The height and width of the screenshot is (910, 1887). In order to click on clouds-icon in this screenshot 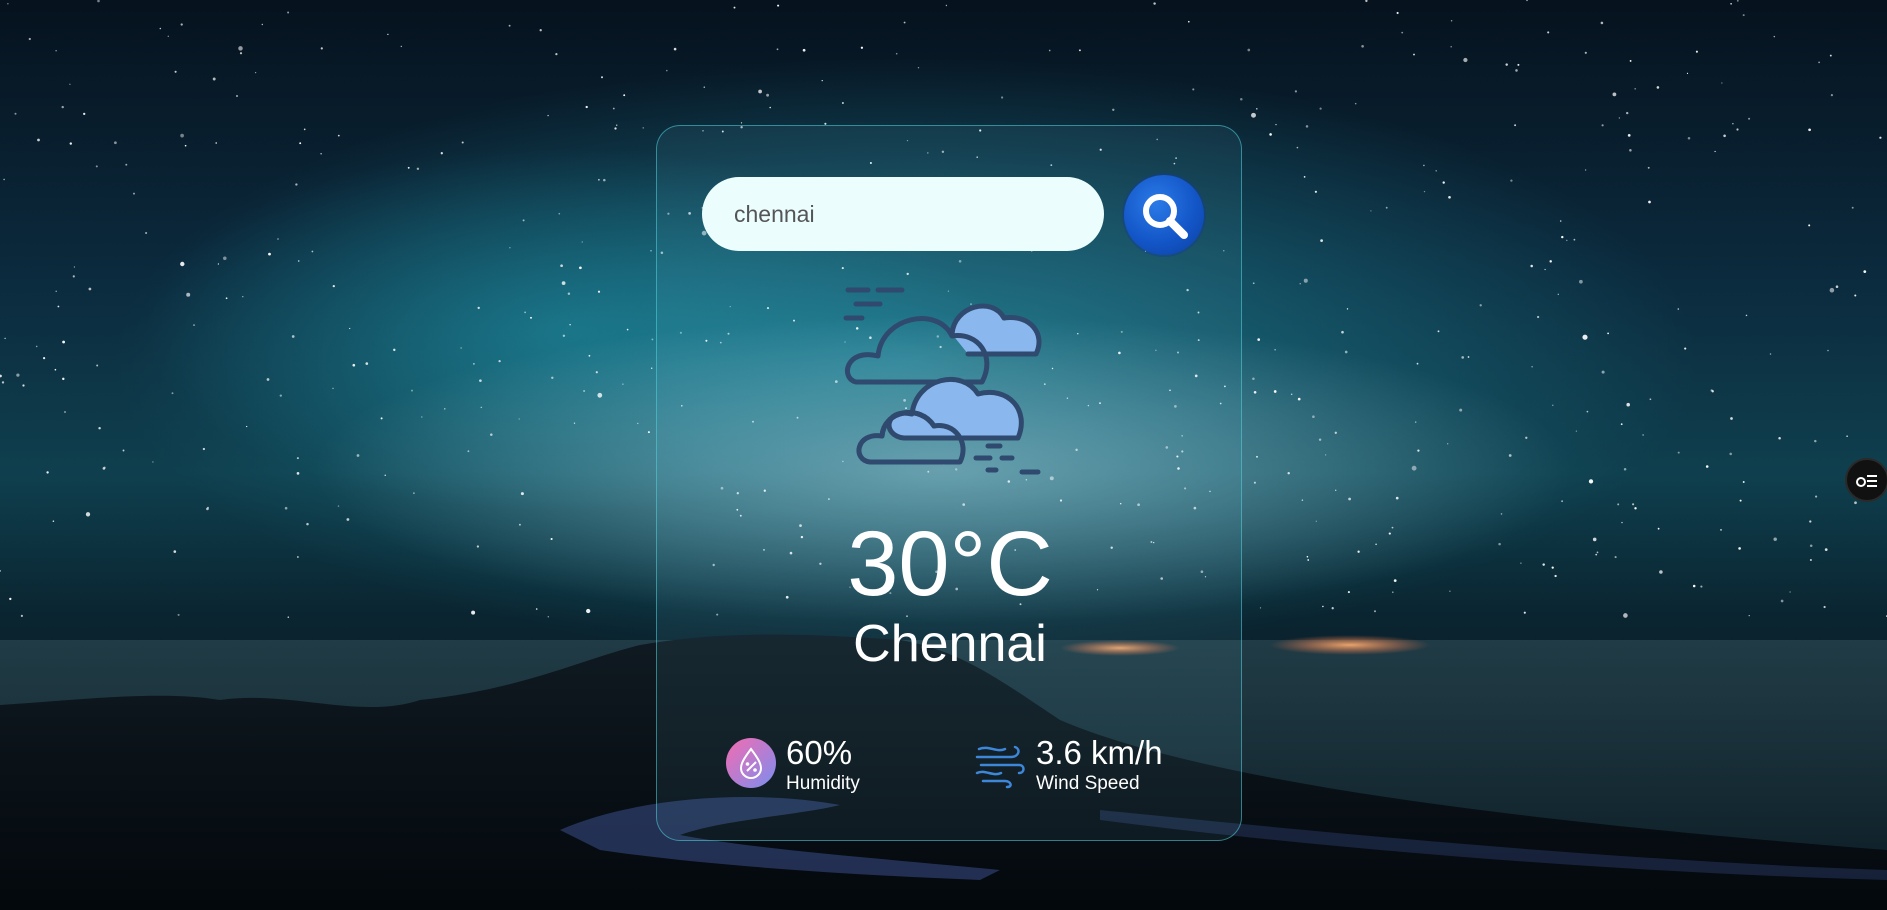, I will do `click(942, 381)`.